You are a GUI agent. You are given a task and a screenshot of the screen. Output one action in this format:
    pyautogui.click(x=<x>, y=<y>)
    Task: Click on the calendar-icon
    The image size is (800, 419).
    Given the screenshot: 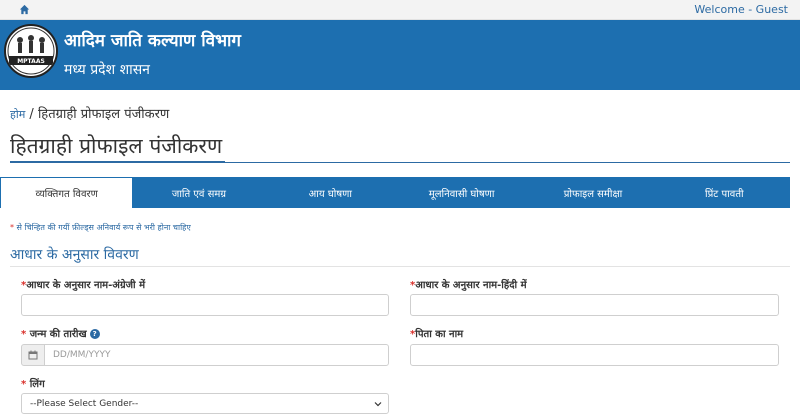 What is the action you would take?
    pyautogui.click(x=33, y=355)
    